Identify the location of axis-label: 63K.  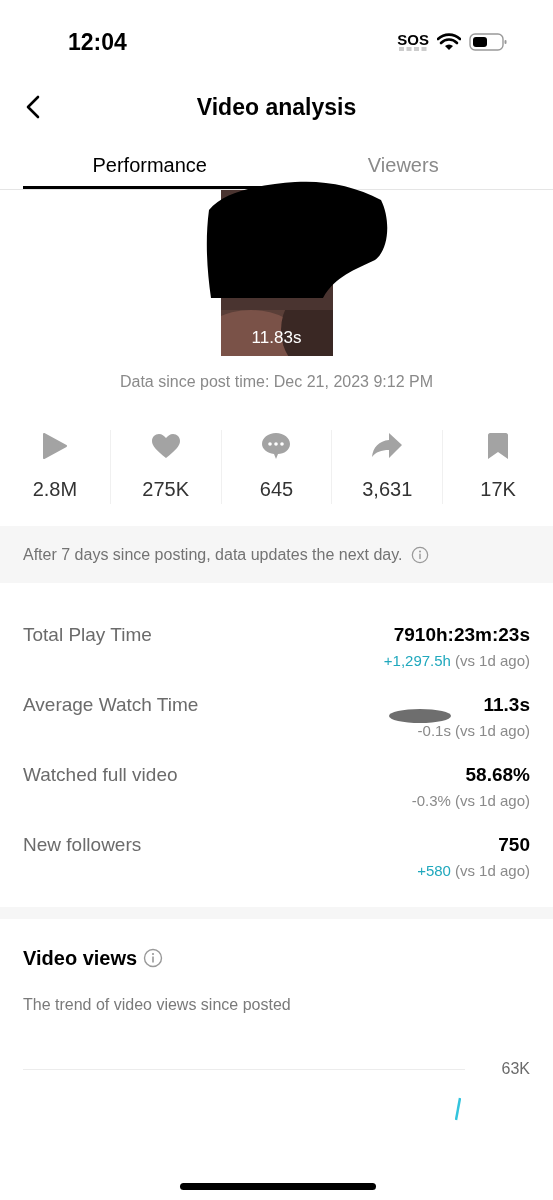
(515, 1069).